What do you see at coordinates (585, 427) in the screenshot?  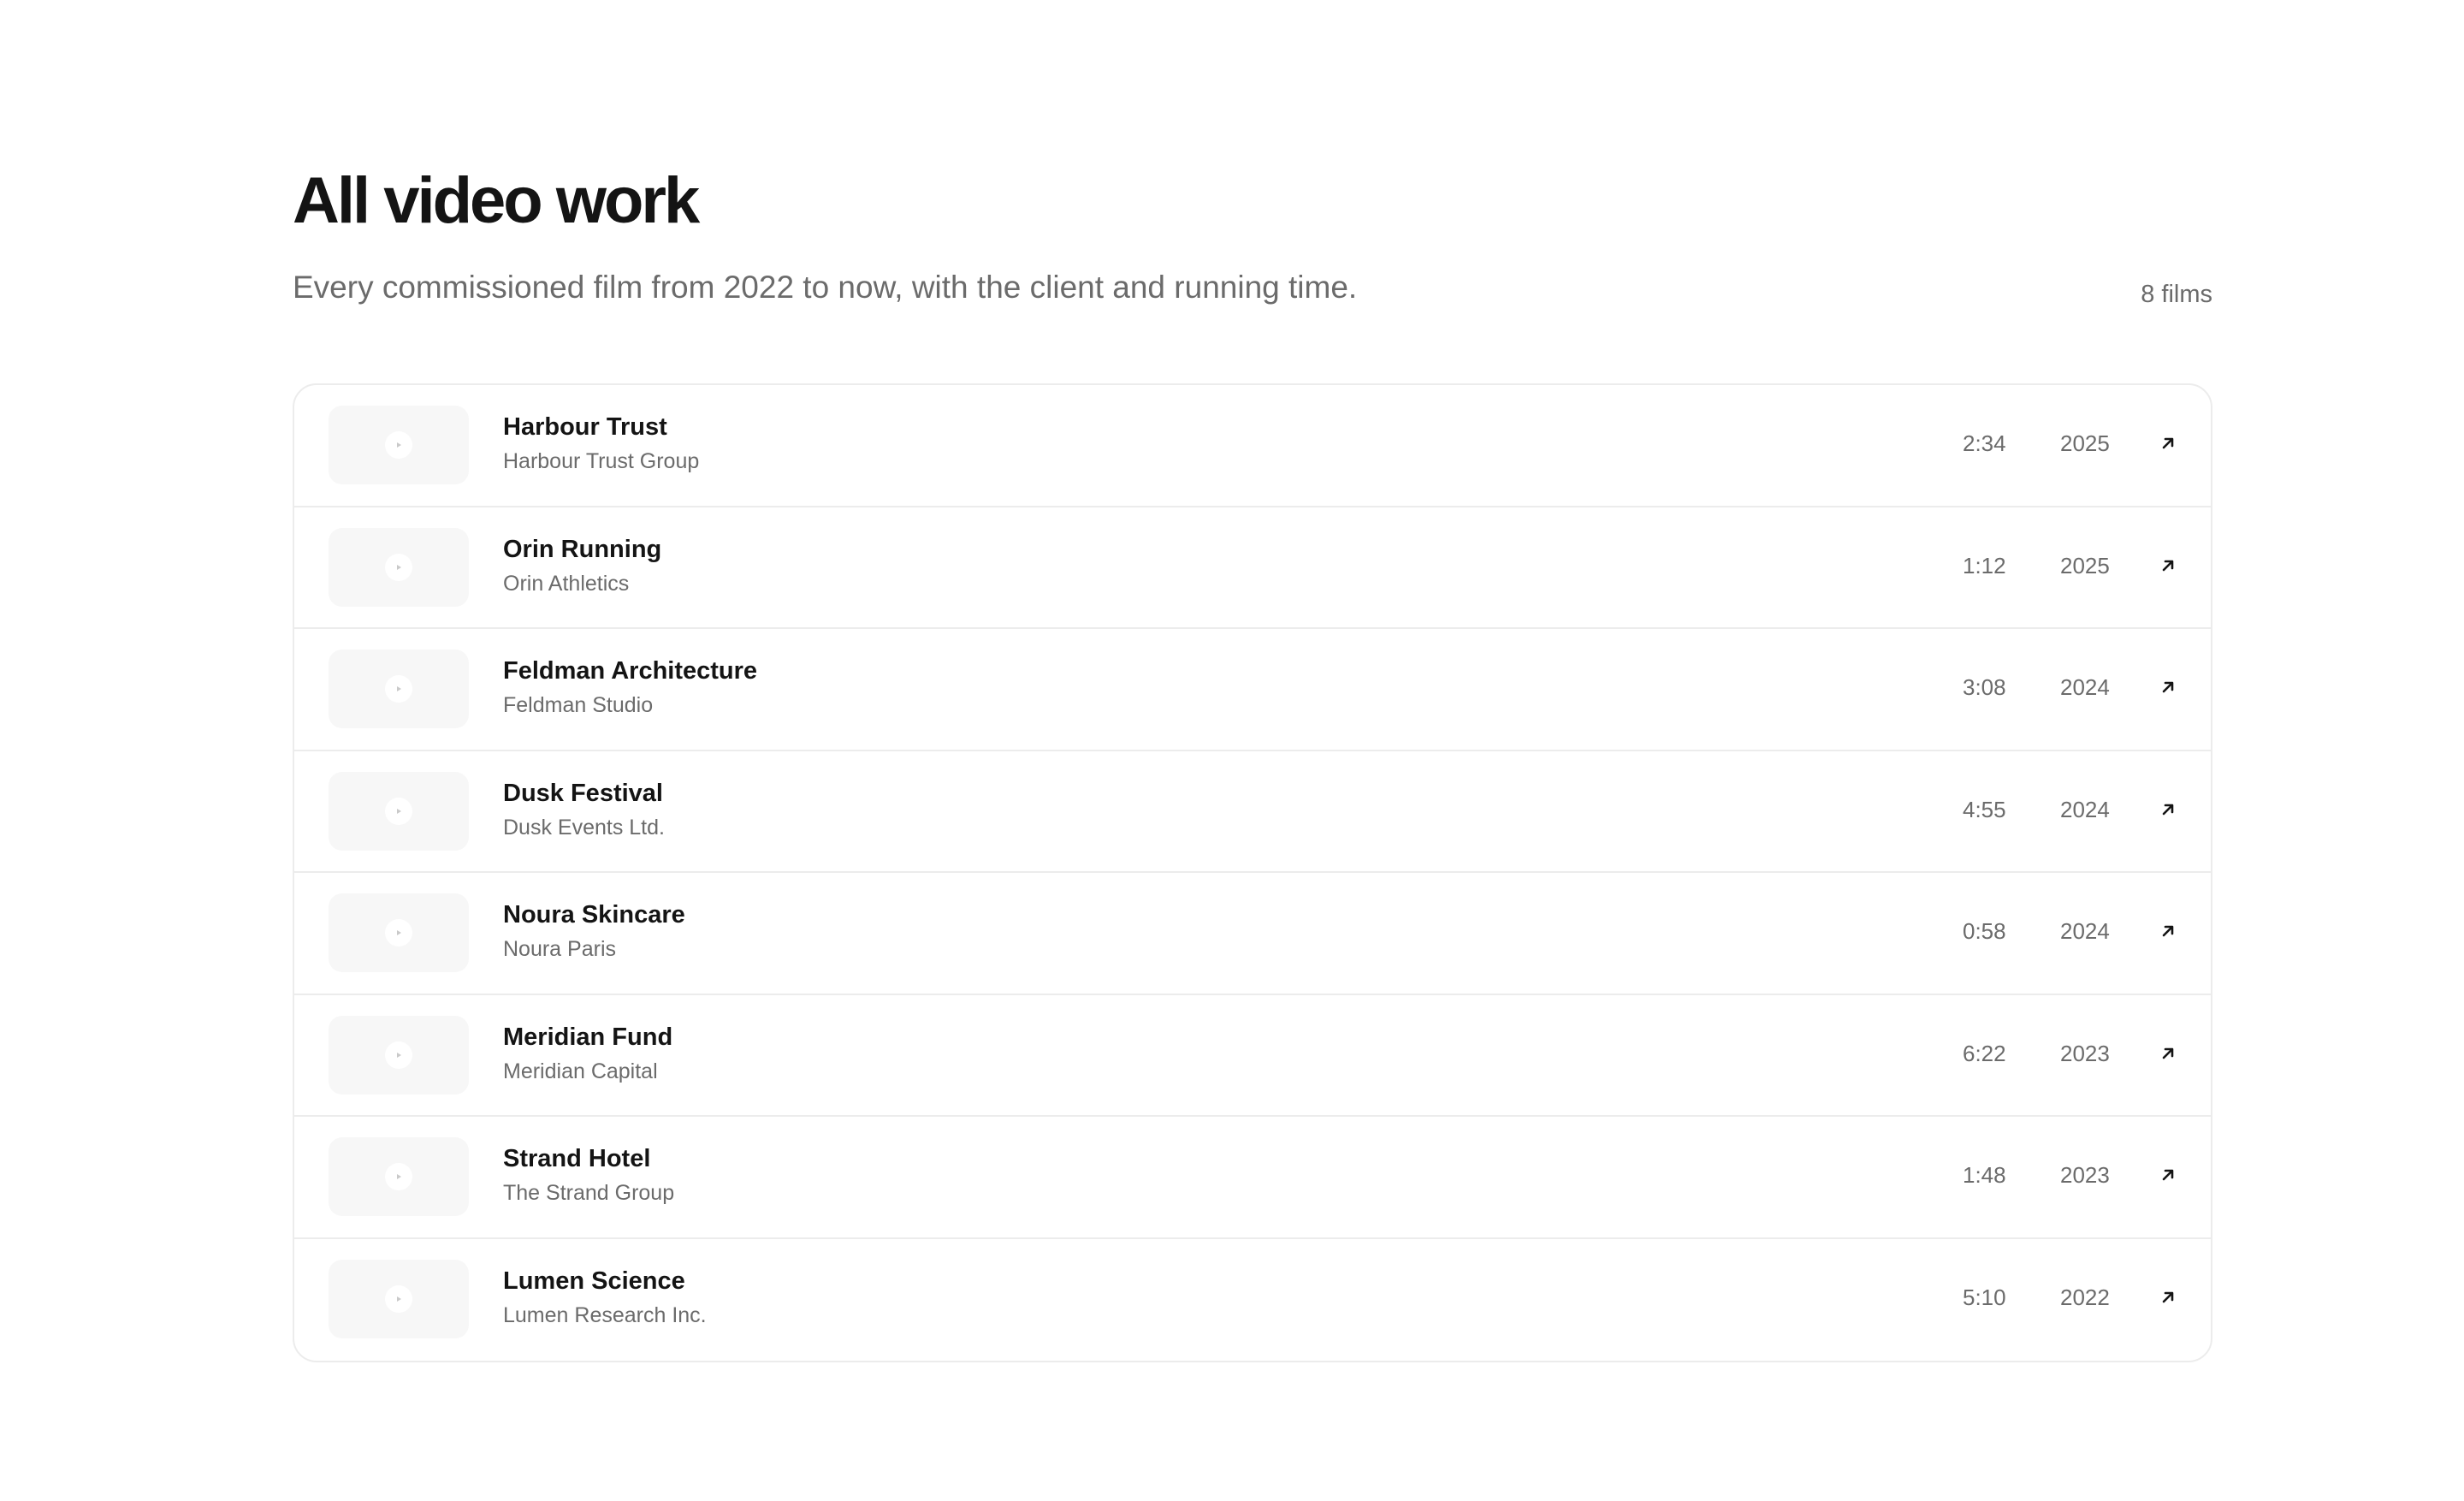 I see `film-title: Harbour Trust` at bounding box center [585, 427].